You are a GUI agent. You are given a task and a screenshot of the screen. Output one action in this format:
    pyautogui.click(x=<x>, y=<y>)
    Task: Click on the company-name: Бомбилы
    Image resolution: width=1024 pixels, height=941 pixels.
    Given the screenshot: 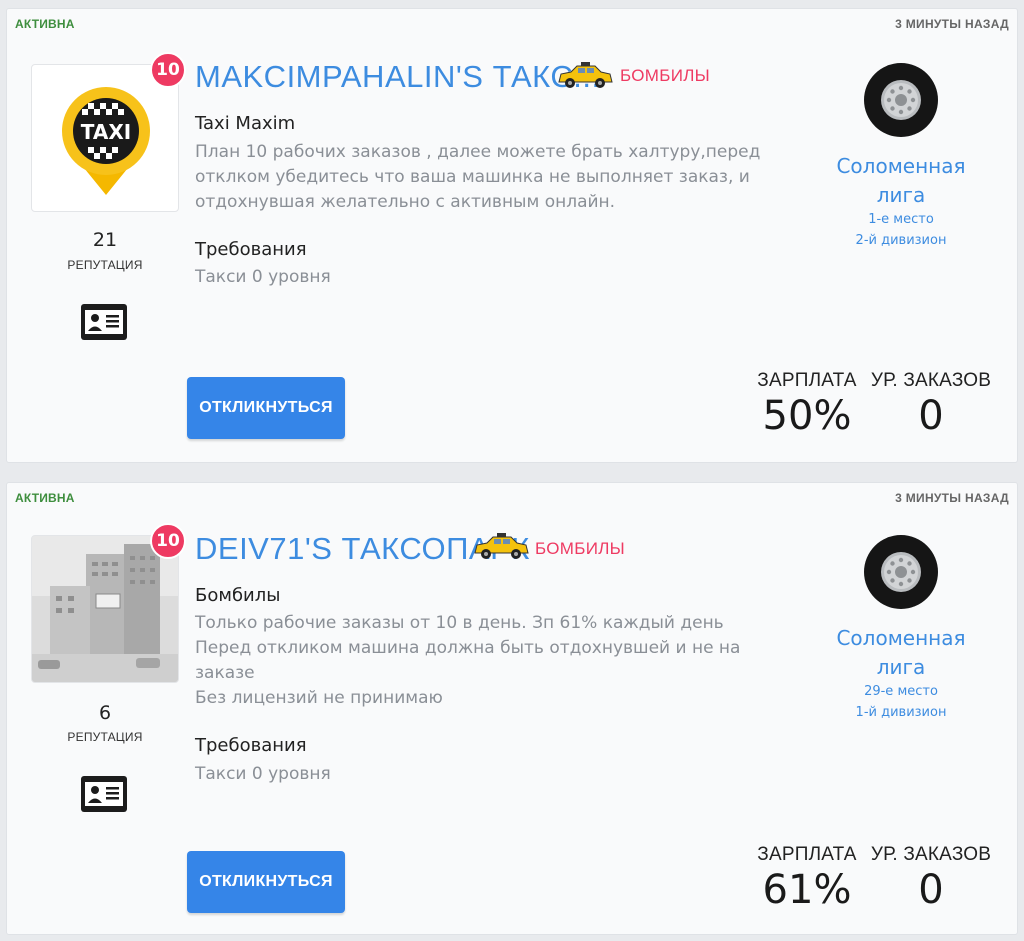 What is the action you would take?
    pyautogui.click(x=238, y=595)
    